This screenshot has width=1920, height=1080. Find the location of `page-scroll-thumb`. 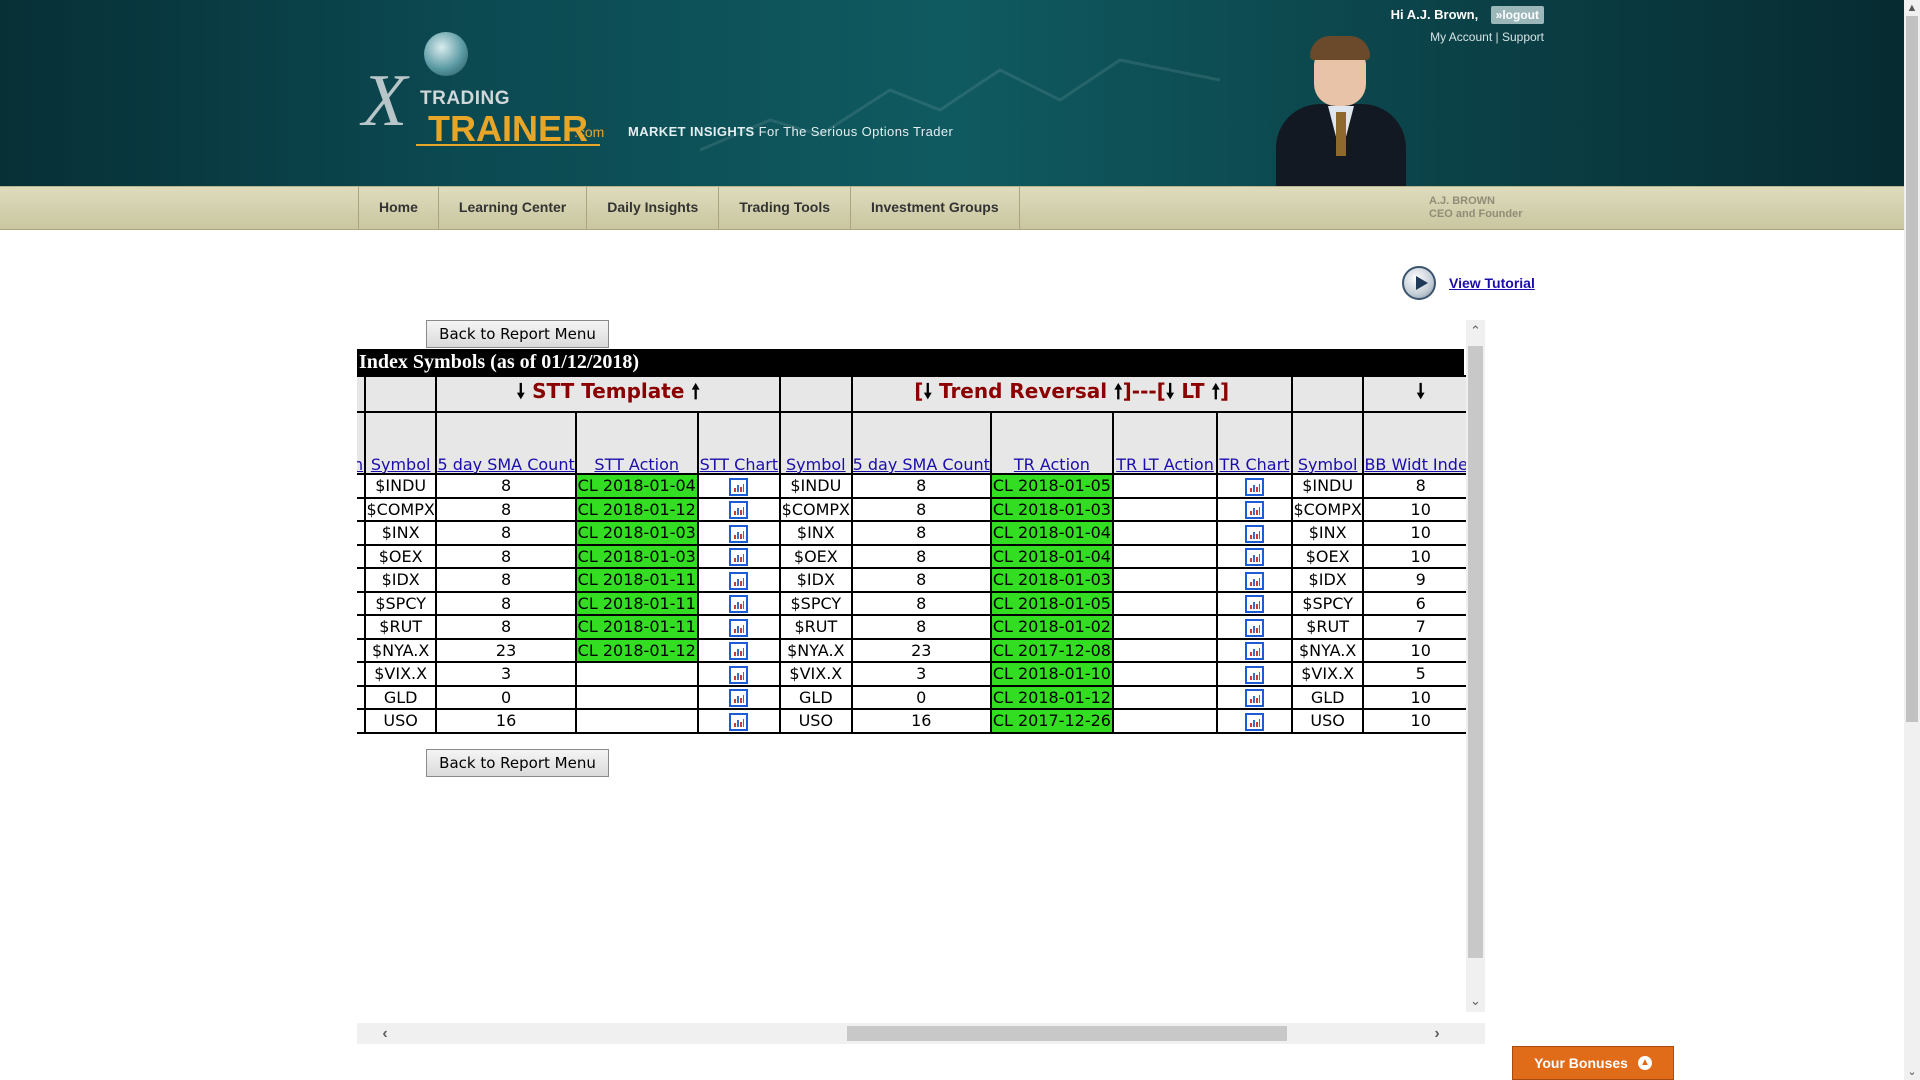

page-scroll-thumb is located at coordinates (1912, 369).